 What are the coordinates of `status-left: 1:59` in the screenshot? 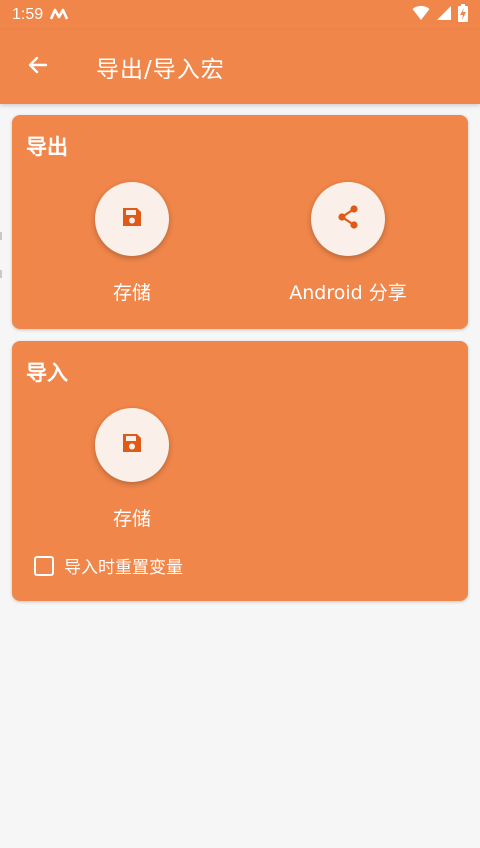 It's located at (40, 15).